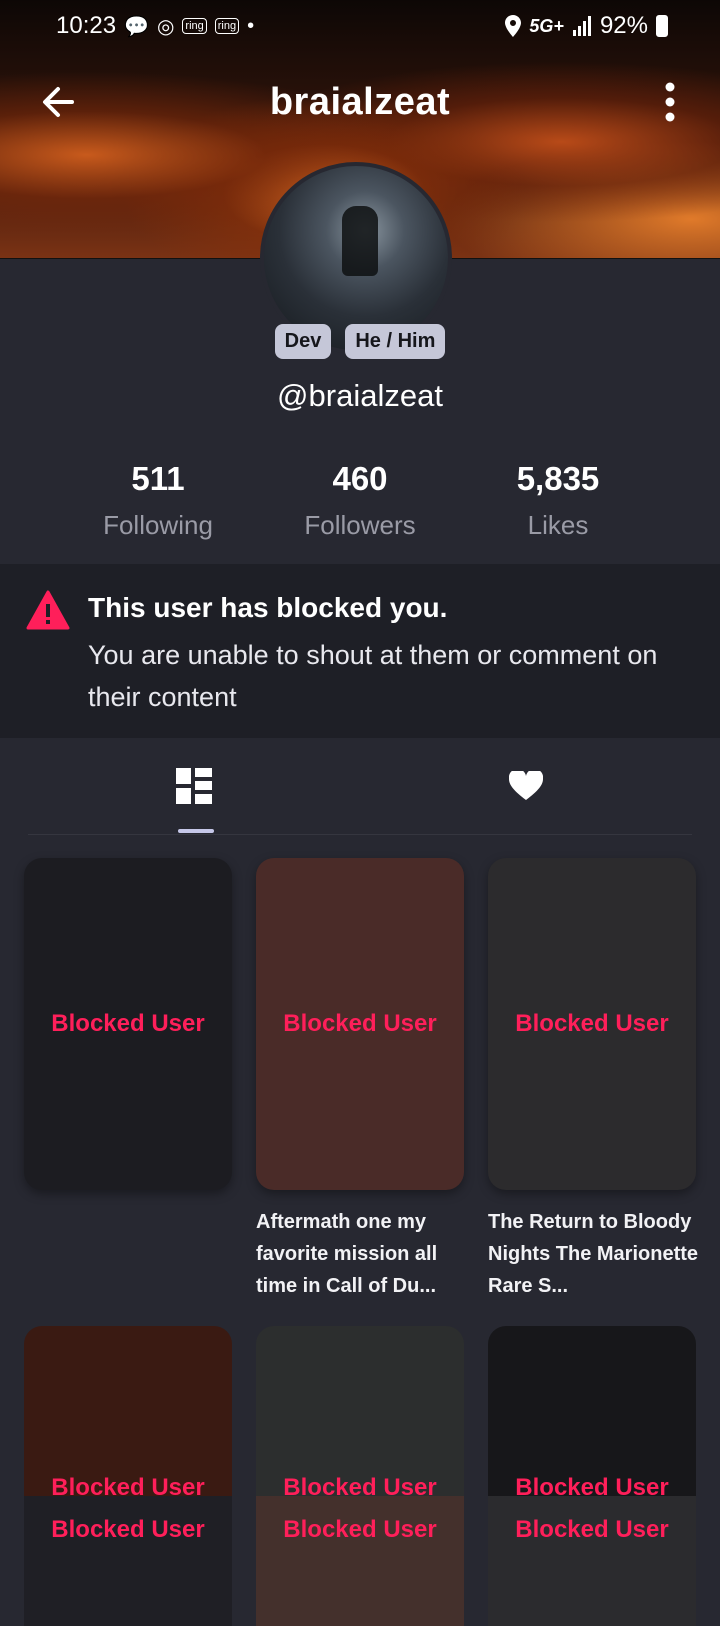  I want to click on stat-following: 511 Following, so click(158, 500).